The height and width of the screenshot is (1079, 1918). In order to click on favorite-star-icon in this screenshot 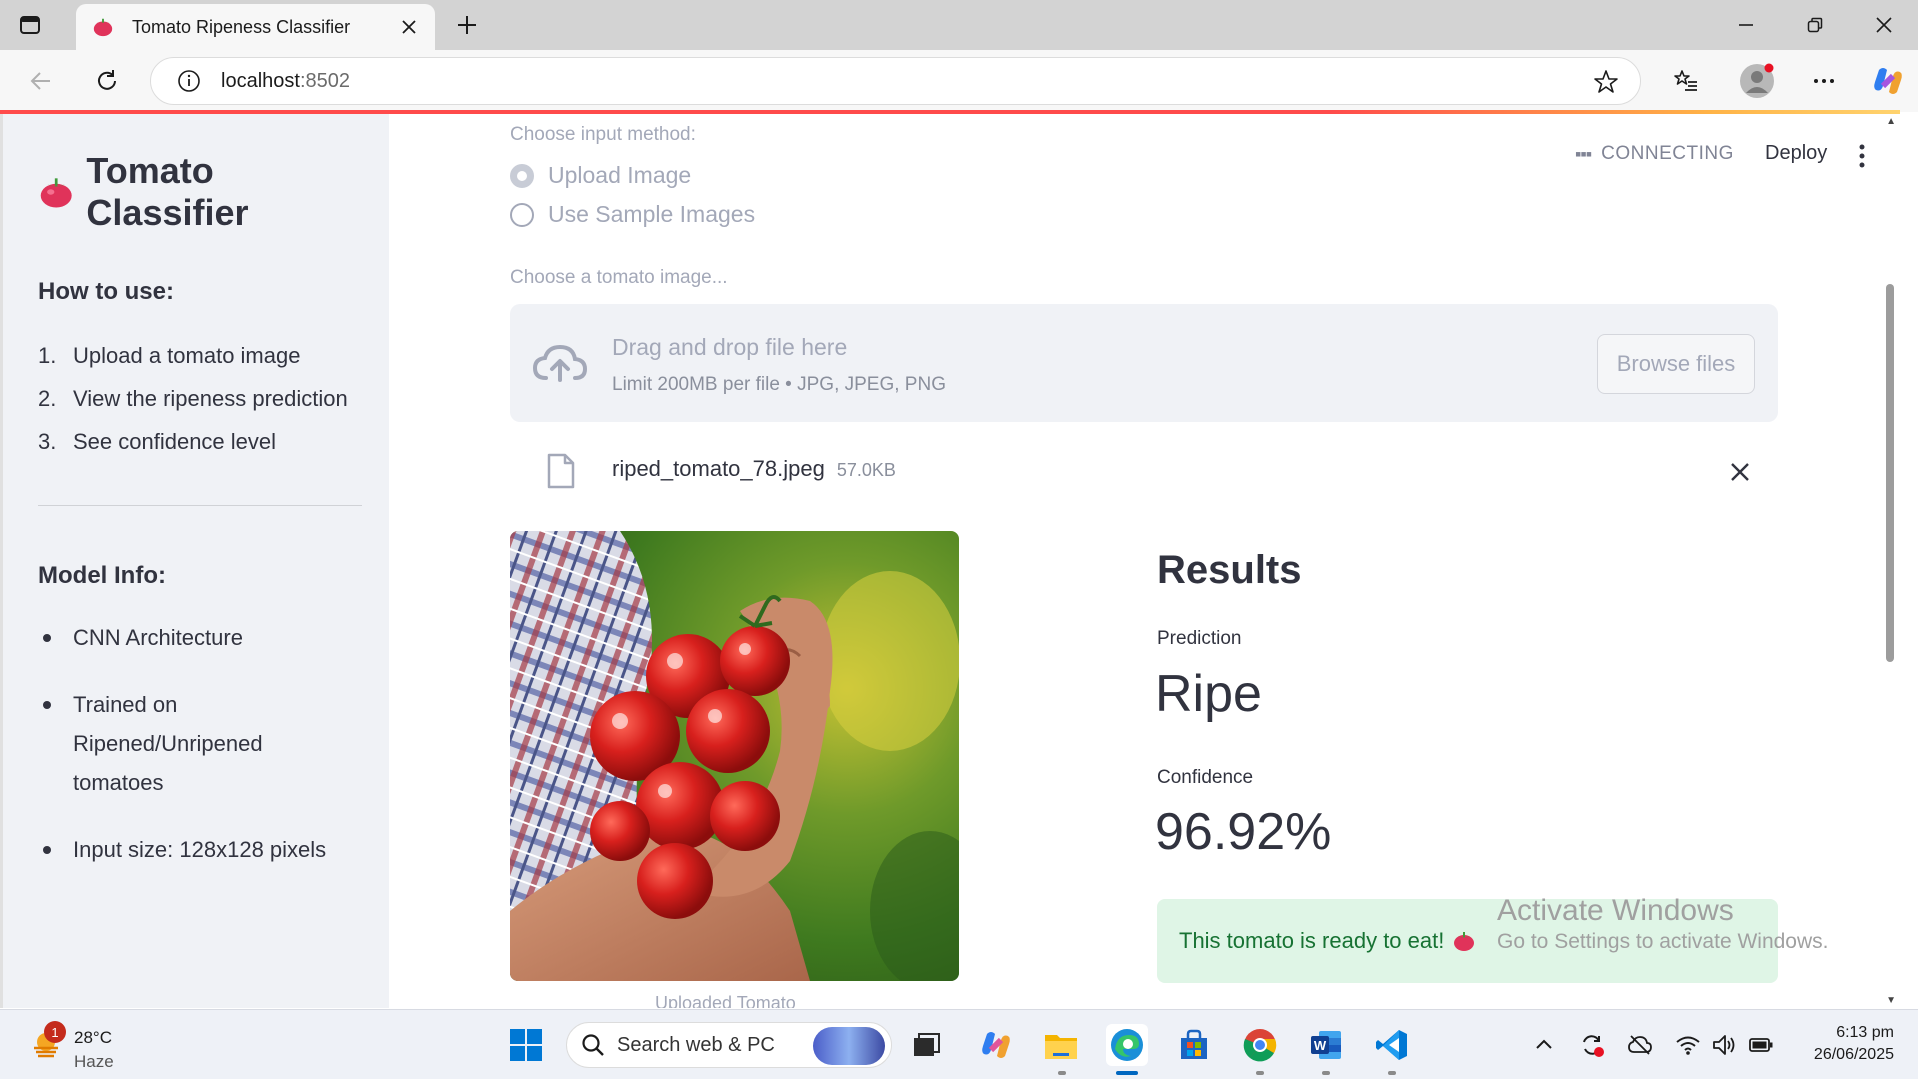, I will do `click(1606, 82)`.